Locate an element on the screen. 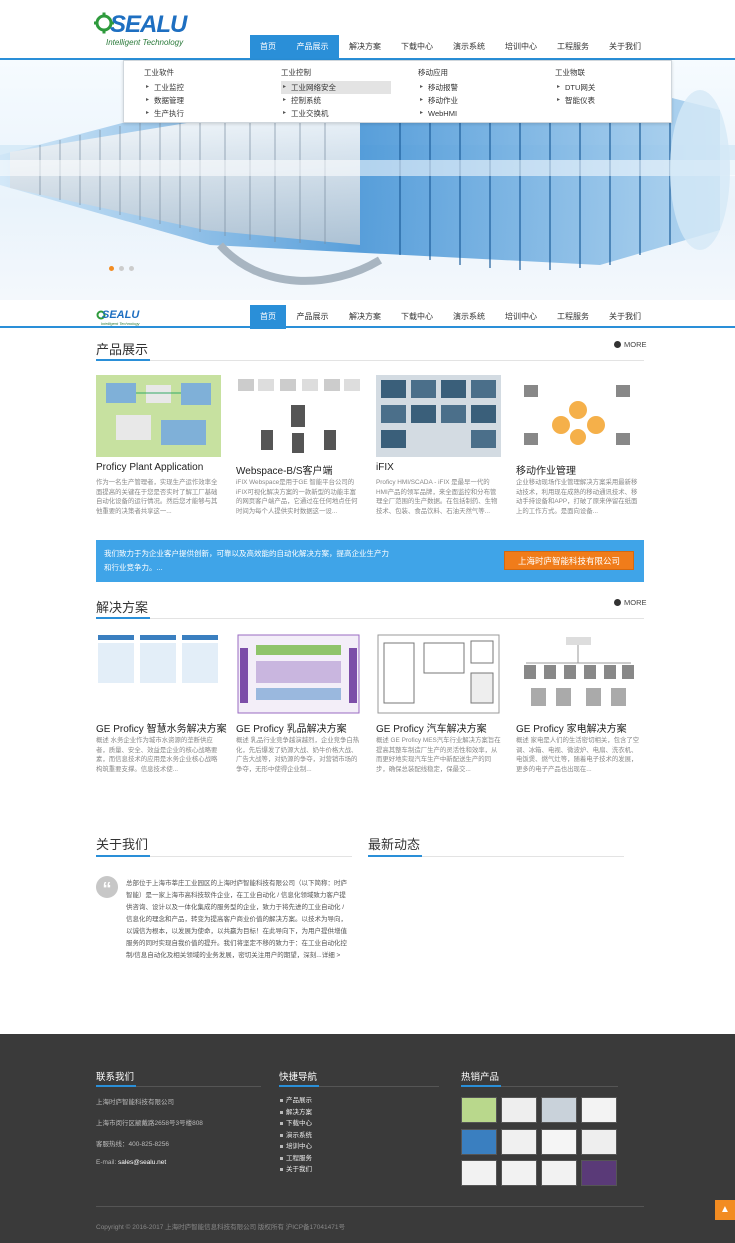  dropdown-item: 生产执行 is located at coordinates (199, 113).